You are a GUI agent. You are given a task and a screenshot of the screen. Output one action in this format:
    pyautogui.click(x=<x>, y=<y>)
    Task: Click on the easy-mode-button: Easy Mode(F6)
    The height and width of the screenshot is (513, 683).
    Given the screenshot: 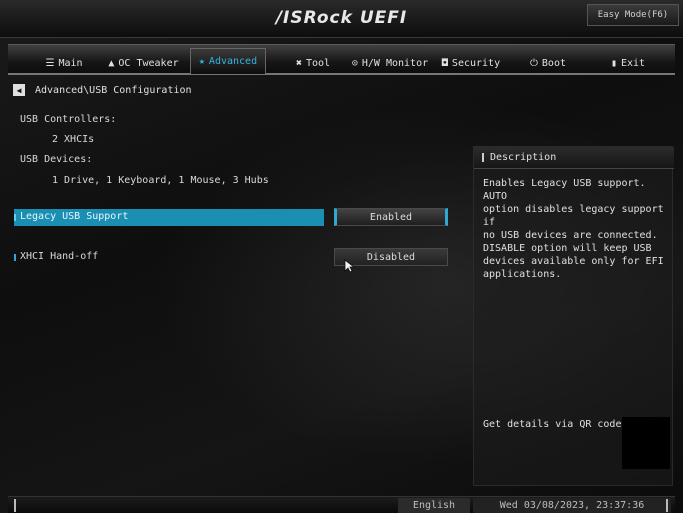 What is the action you would take?
    pyautogui.click(x=633, y=15)
    